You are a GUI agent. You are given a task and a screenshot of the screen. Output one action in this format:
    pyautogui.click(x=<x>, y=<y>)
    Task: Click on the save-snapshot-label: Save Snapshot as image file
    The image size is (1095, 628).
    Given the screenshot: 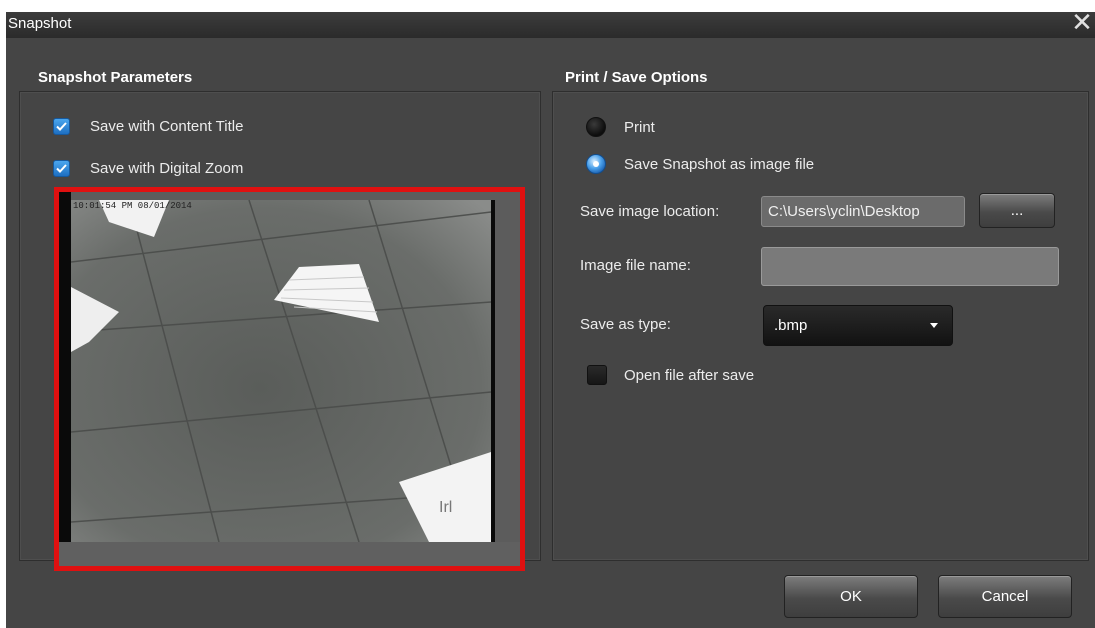 What is the action you would take?
    pyautogui.click(x=719, y=164)
    